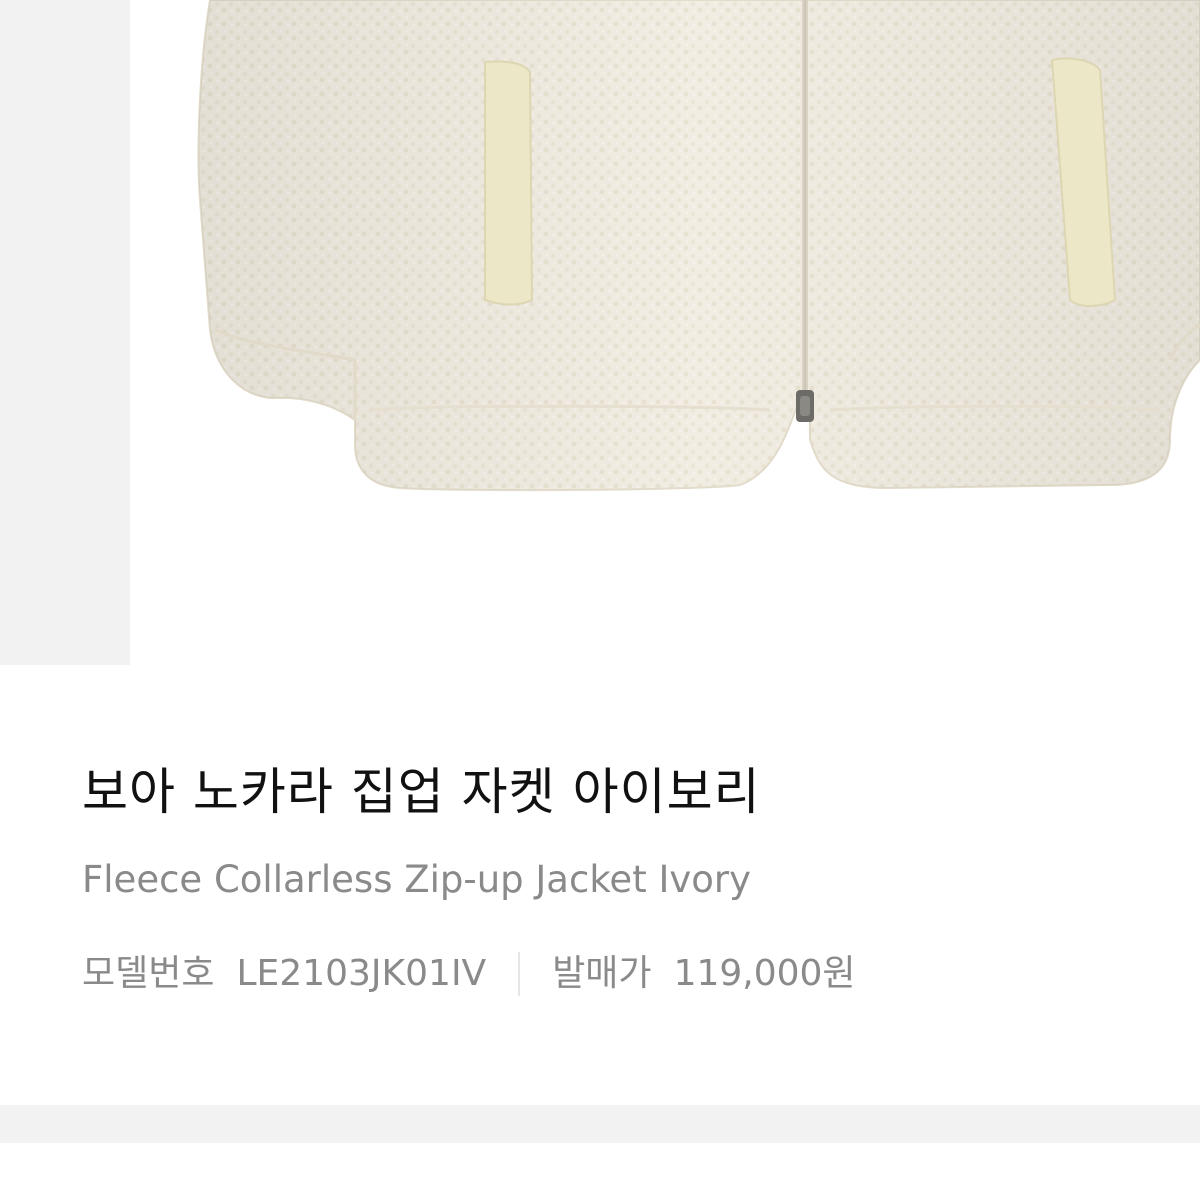  I want to click on previous-image-peek, so click(65, 332).